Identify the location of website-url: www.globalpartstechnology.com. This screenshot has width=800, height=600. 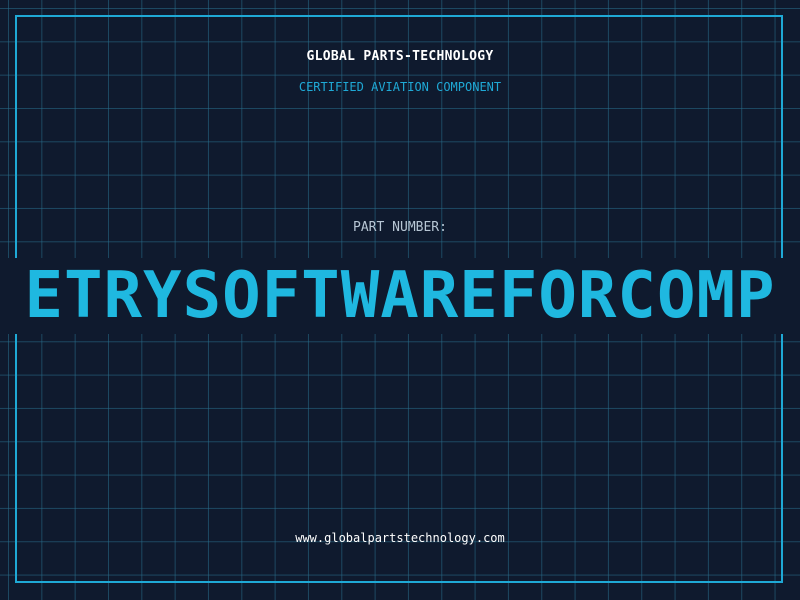
(400, 538).